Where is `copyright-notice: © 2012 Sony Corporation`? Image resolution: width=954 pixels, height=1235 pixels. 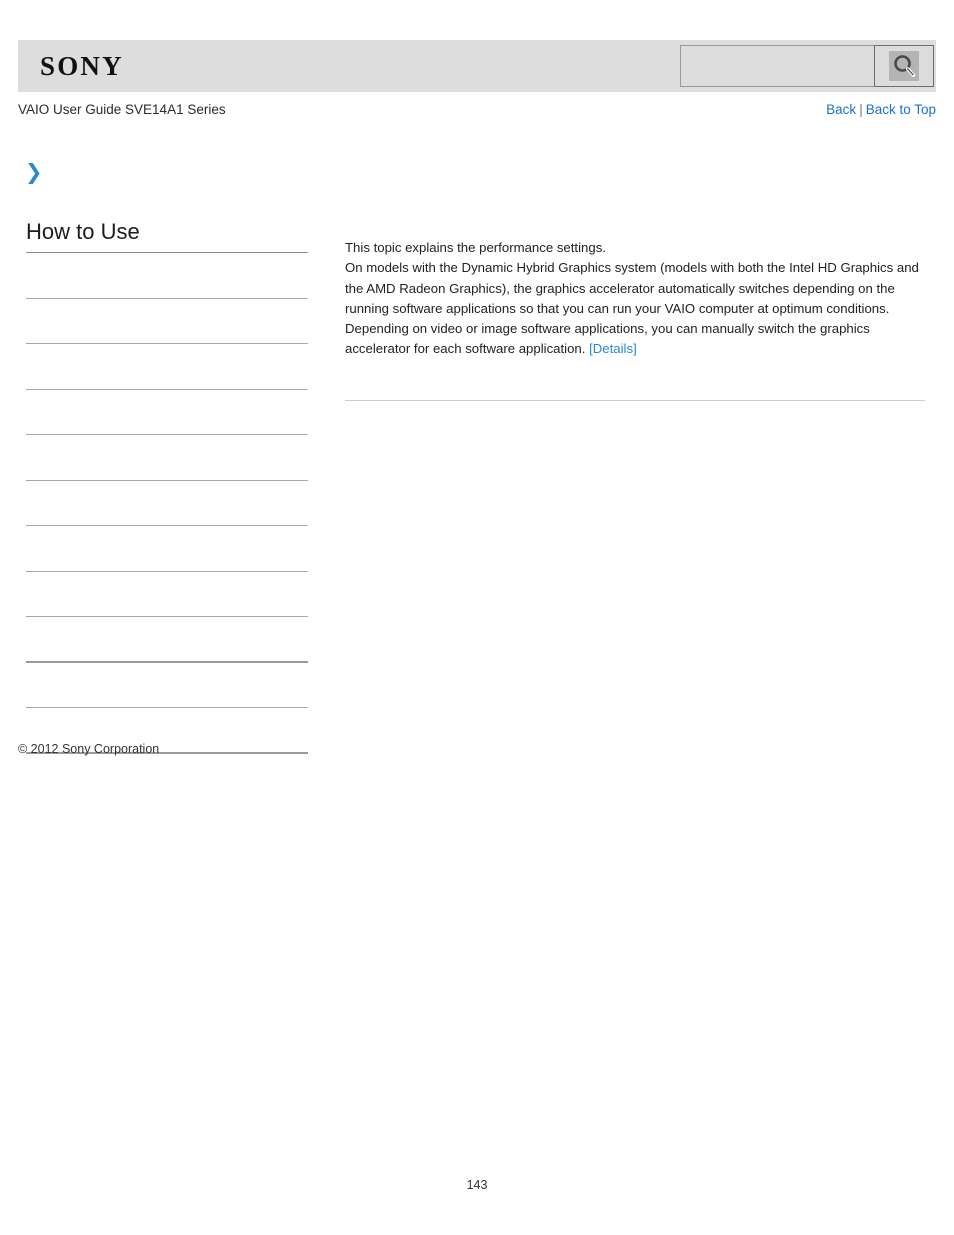
copyright-notice: © 2012 Sony Corporation is located at coordinates (89, 749).